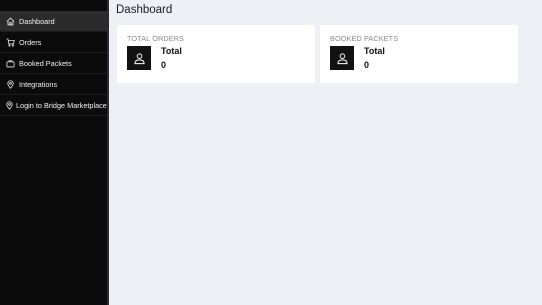 The image size is (542, 305). I want to click on cart-icon, so click(10, 42).